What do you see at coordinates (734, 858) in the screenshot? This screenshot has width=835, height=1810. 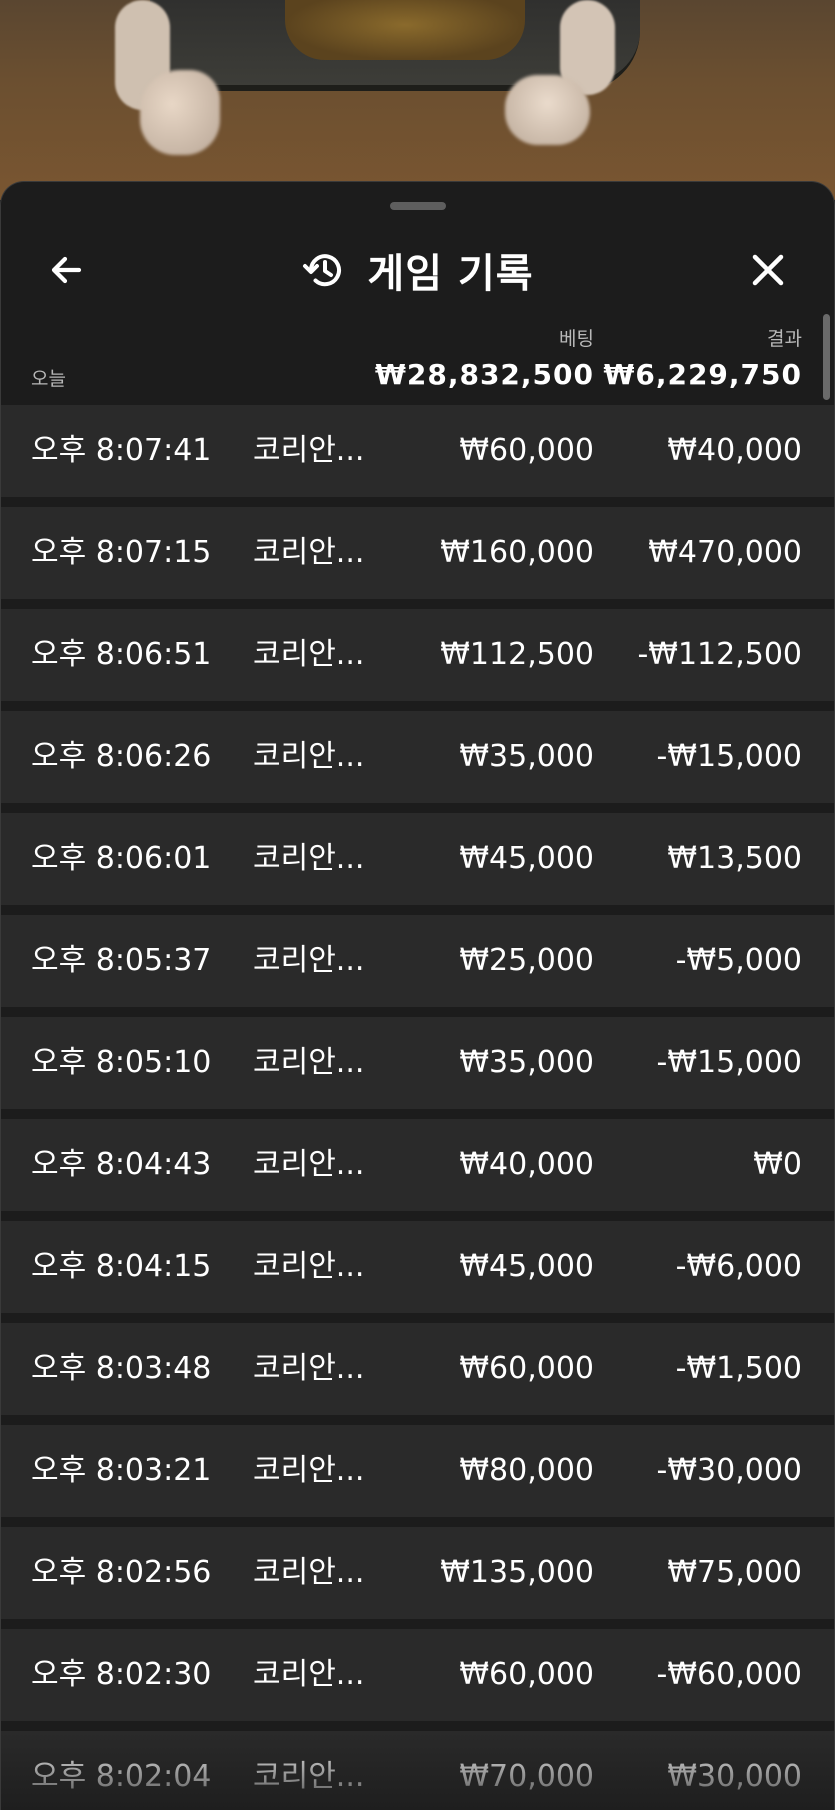 I see `row-result-amount: ₩13,500` at bounding box center [734, 858].